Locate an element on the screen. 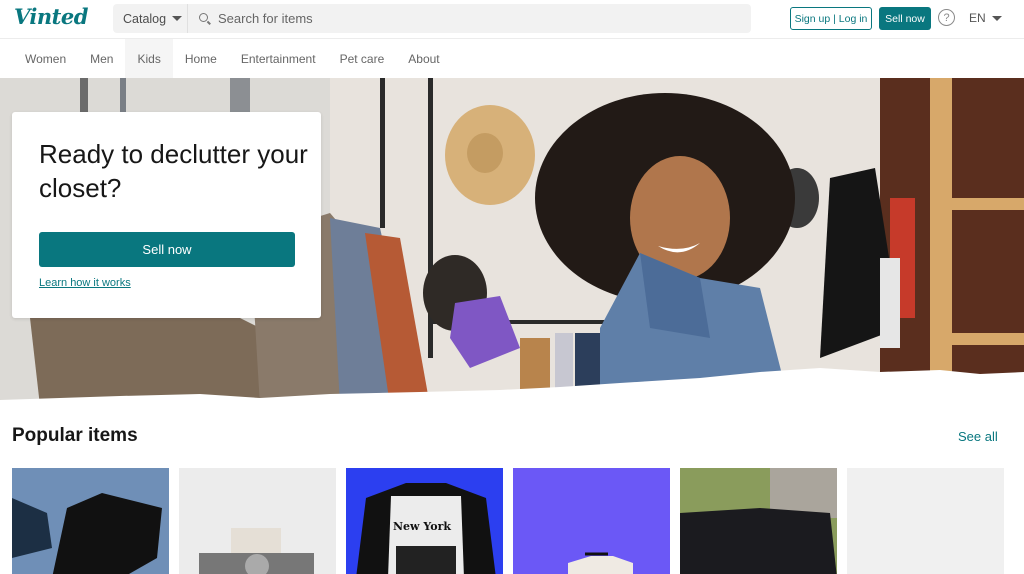 This screenshot has height=574, width=1024. nav-item-men: Men is located at coordinates (101, 58).